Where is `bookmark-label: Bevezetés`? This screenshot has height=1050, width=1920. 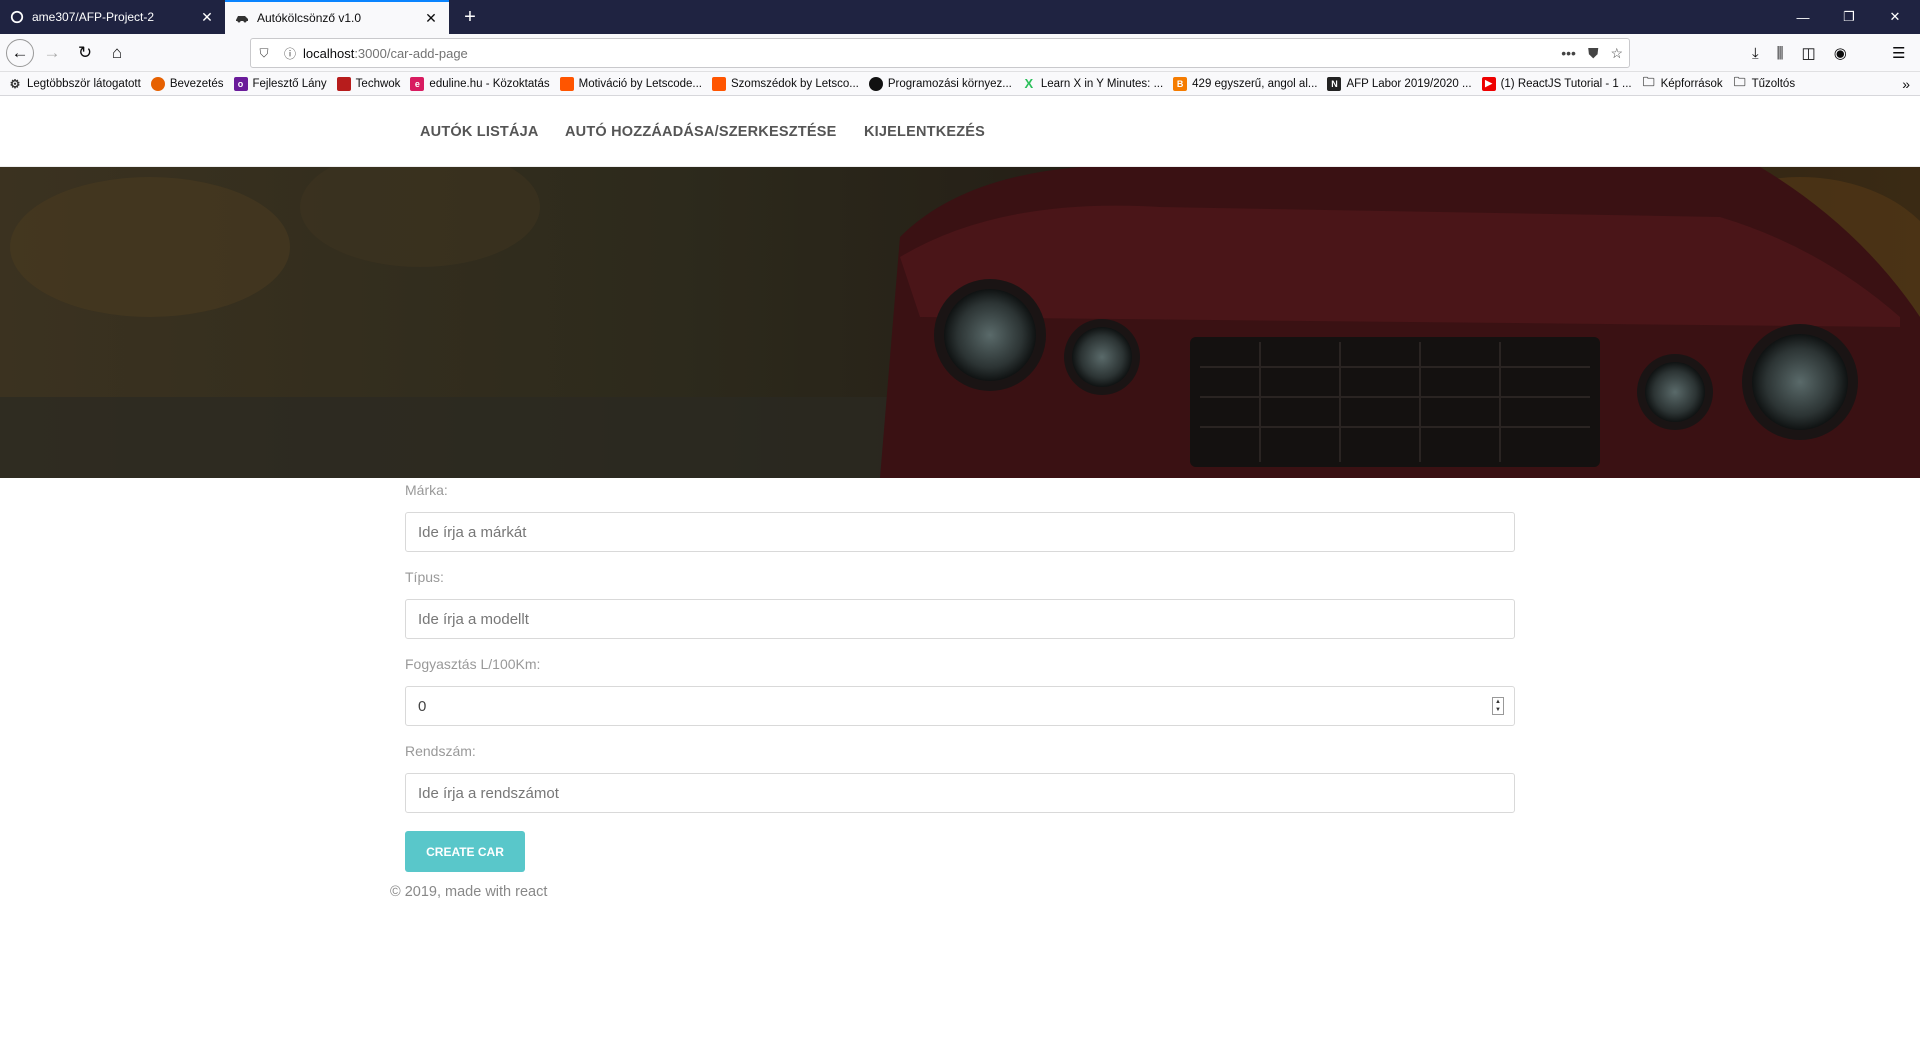
bookmark-label: Bevezetés is located at coordinates (196, 83).